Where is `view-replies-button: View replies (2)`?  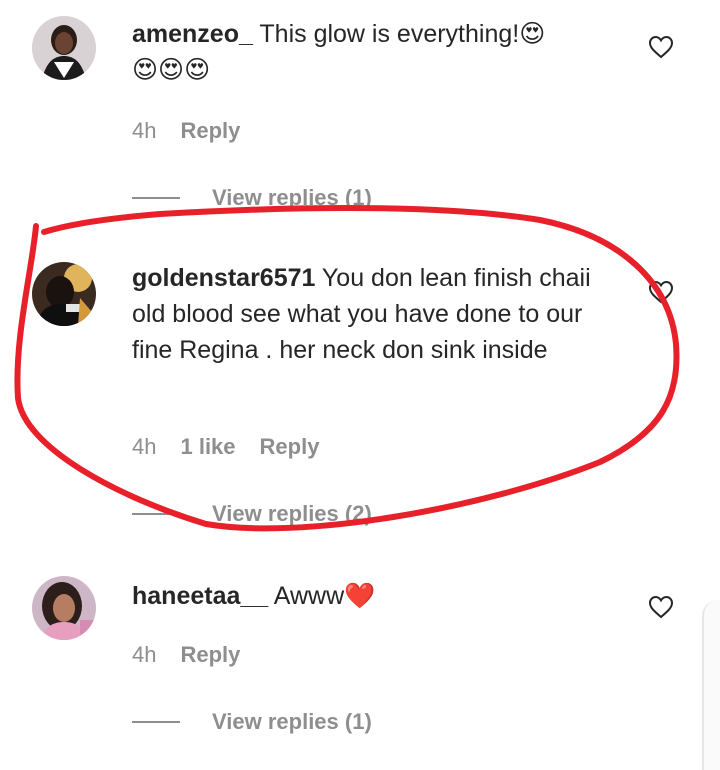 view-replies-button: View replies (2) is located at coordinates (252, 514).